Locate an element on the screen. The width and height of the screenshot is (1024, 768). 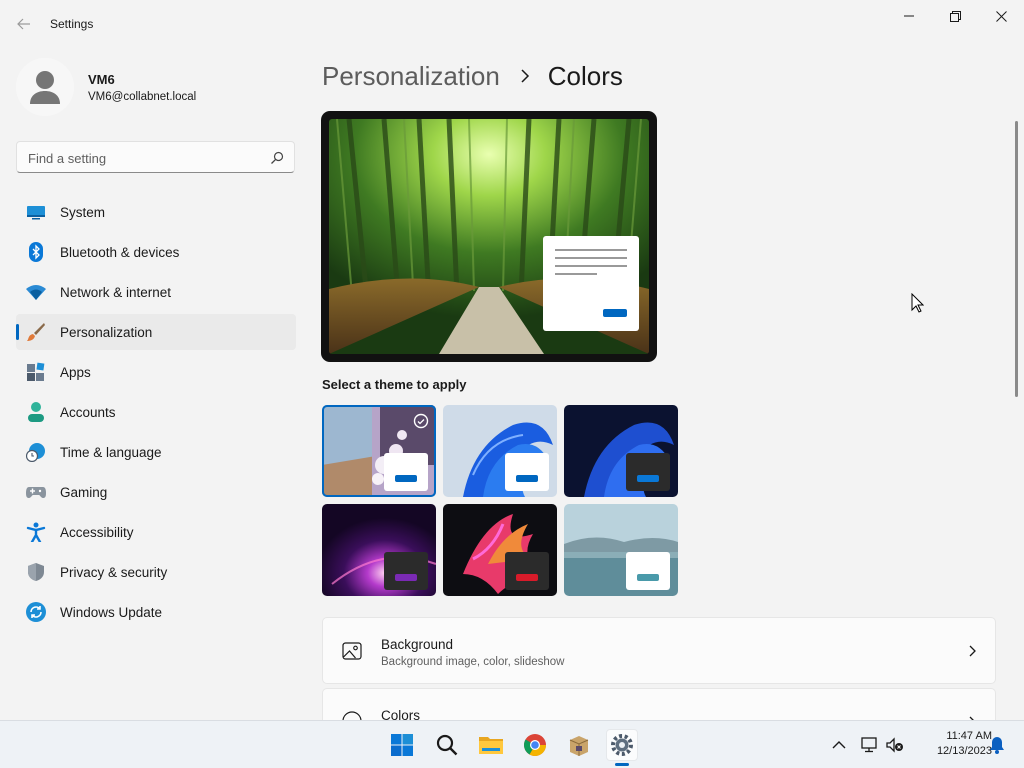
file-explorer-button is located at coordinates (491, 745).